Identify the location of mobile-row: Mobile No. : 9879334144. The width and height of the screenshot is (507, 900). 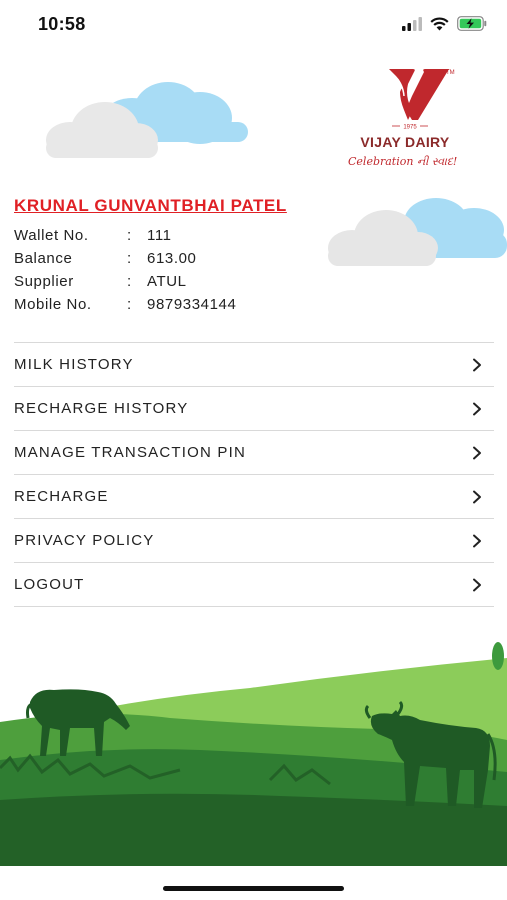
(125, 304).